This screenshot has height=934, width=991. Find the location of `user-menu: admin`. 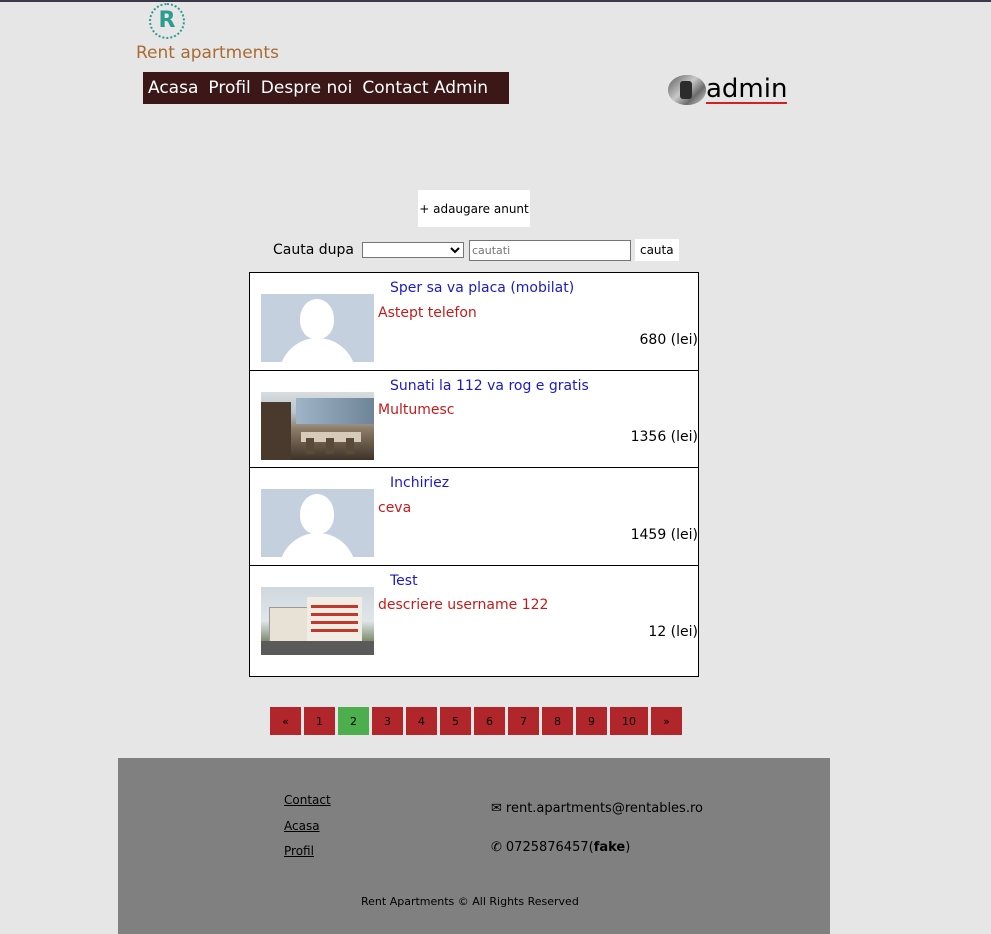

user-menu: admin is located at coordinates (728, 90).